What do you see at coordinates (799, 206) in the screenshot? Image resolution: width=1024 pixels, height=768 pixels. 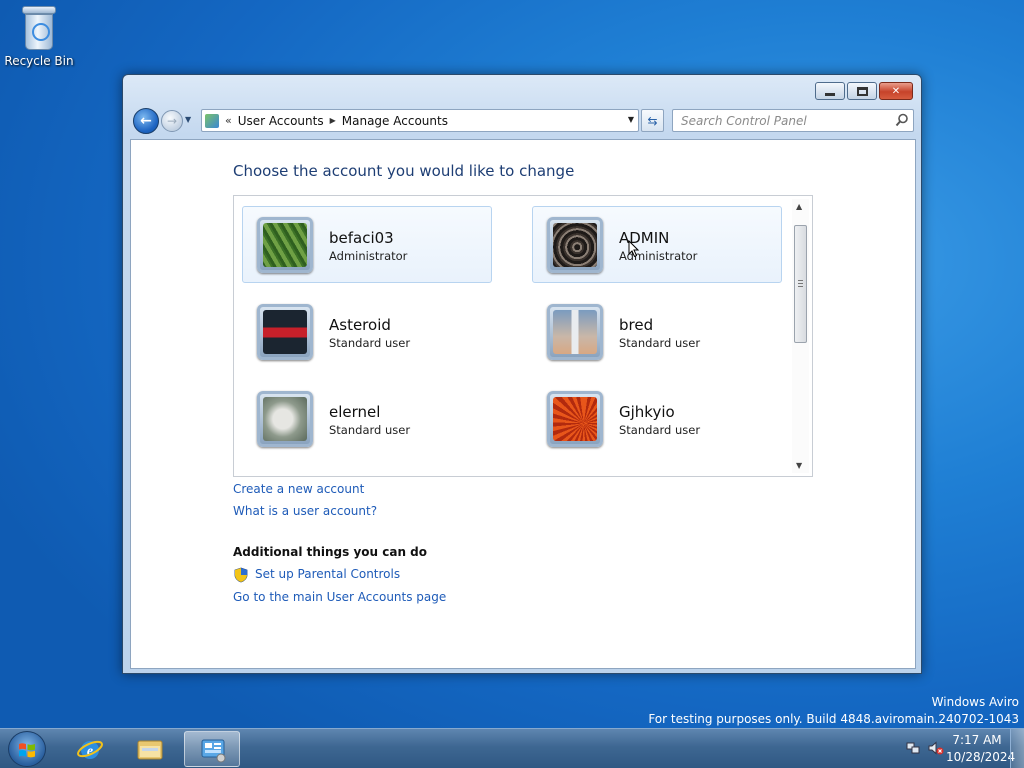 I see `scroll-up-arrow-icon: ▲` at bounding box center [799, 206].